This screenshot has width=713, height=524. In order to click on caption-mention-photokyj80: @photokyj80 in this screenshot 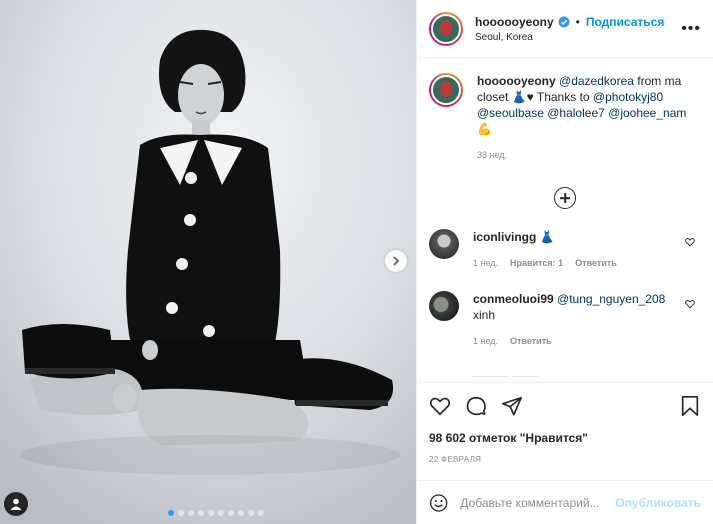, I will do `click(628, 97)`.